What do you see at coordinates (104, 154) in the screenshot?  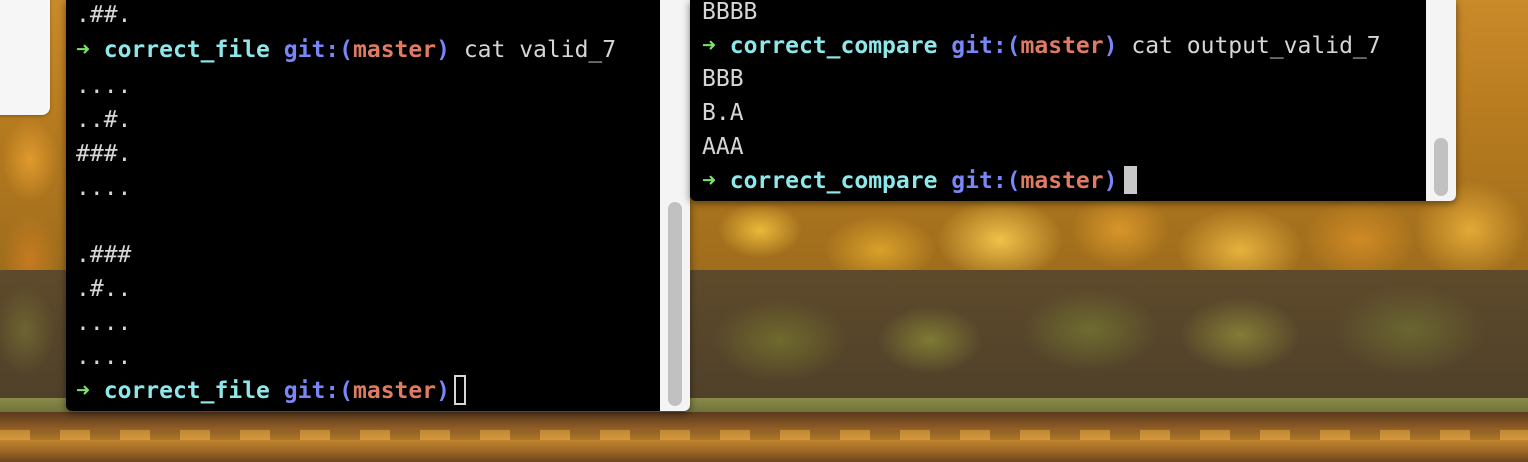 I see `output-line: ###.` at bounding box center [104, 154].